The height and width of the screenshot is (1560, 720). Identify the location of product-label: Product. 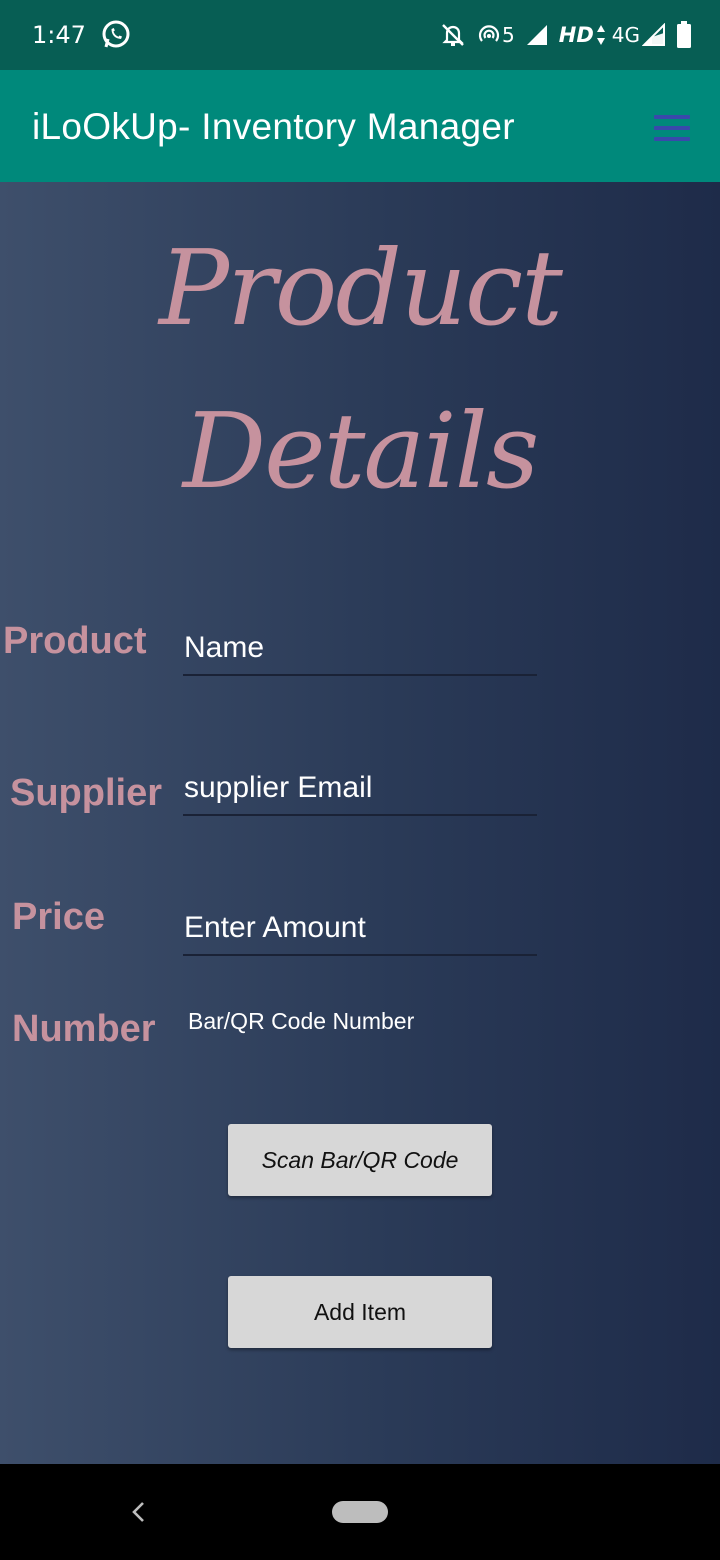
(75, 641).